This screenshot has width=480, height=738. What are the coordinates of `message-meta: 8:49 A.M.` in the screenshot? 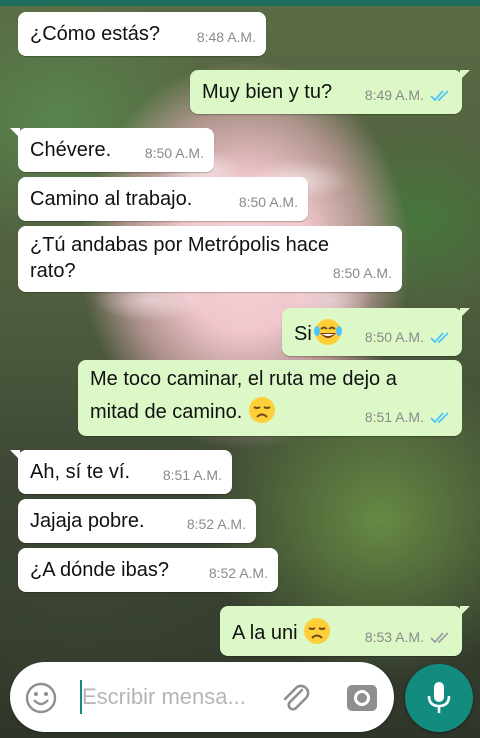 It's located at (408, 95).